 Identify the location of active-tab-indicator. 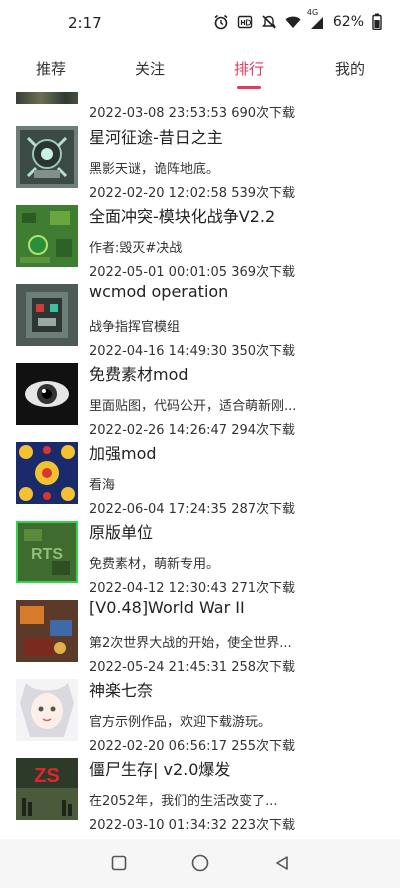
(249, 87).